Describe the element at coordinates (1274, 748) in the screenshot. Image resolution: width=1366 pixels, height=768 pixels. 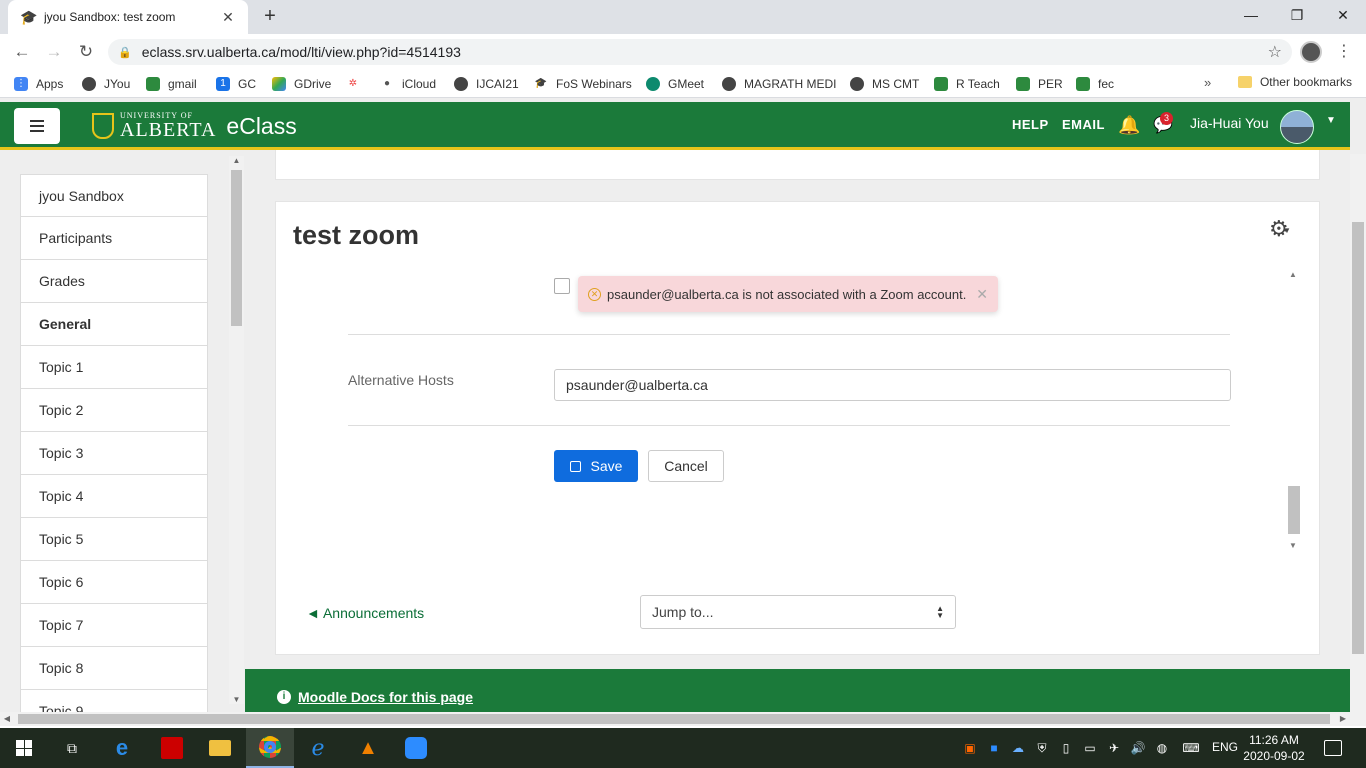
I see `system-clock: 11:26 AM 2020-09-02` at that location.